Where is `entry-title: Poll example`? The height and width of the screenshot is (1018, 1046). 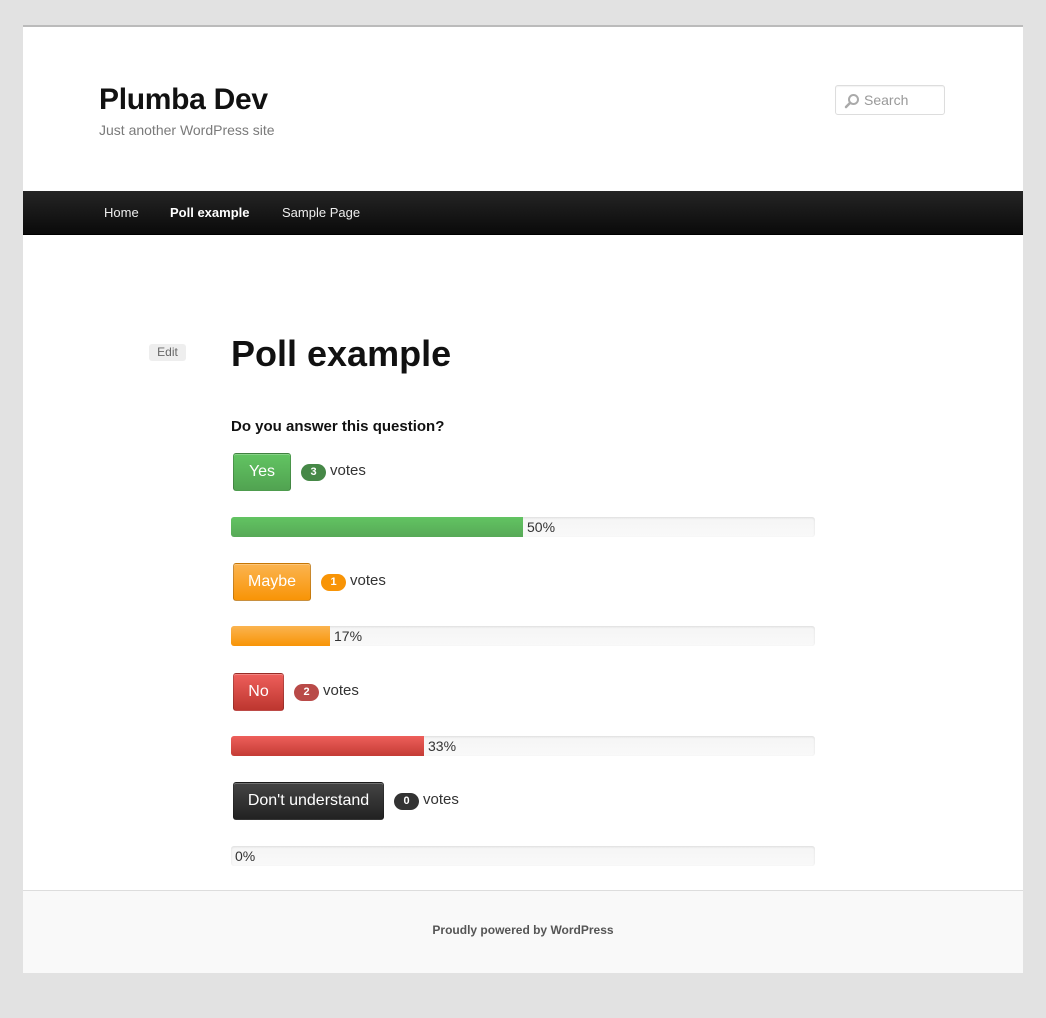 entry-title: Poll example is located at coordinates (341, 353).